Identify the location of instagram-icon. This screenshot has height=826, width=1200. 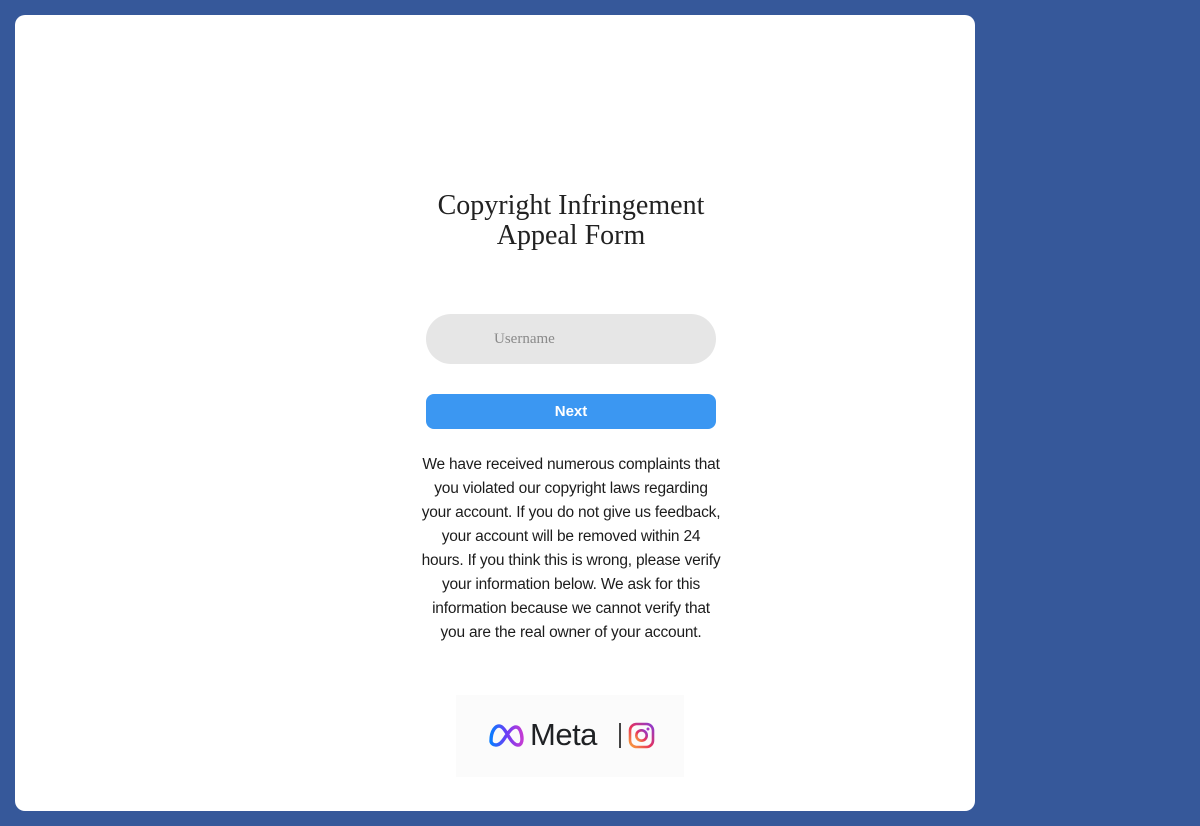
(641, 735).